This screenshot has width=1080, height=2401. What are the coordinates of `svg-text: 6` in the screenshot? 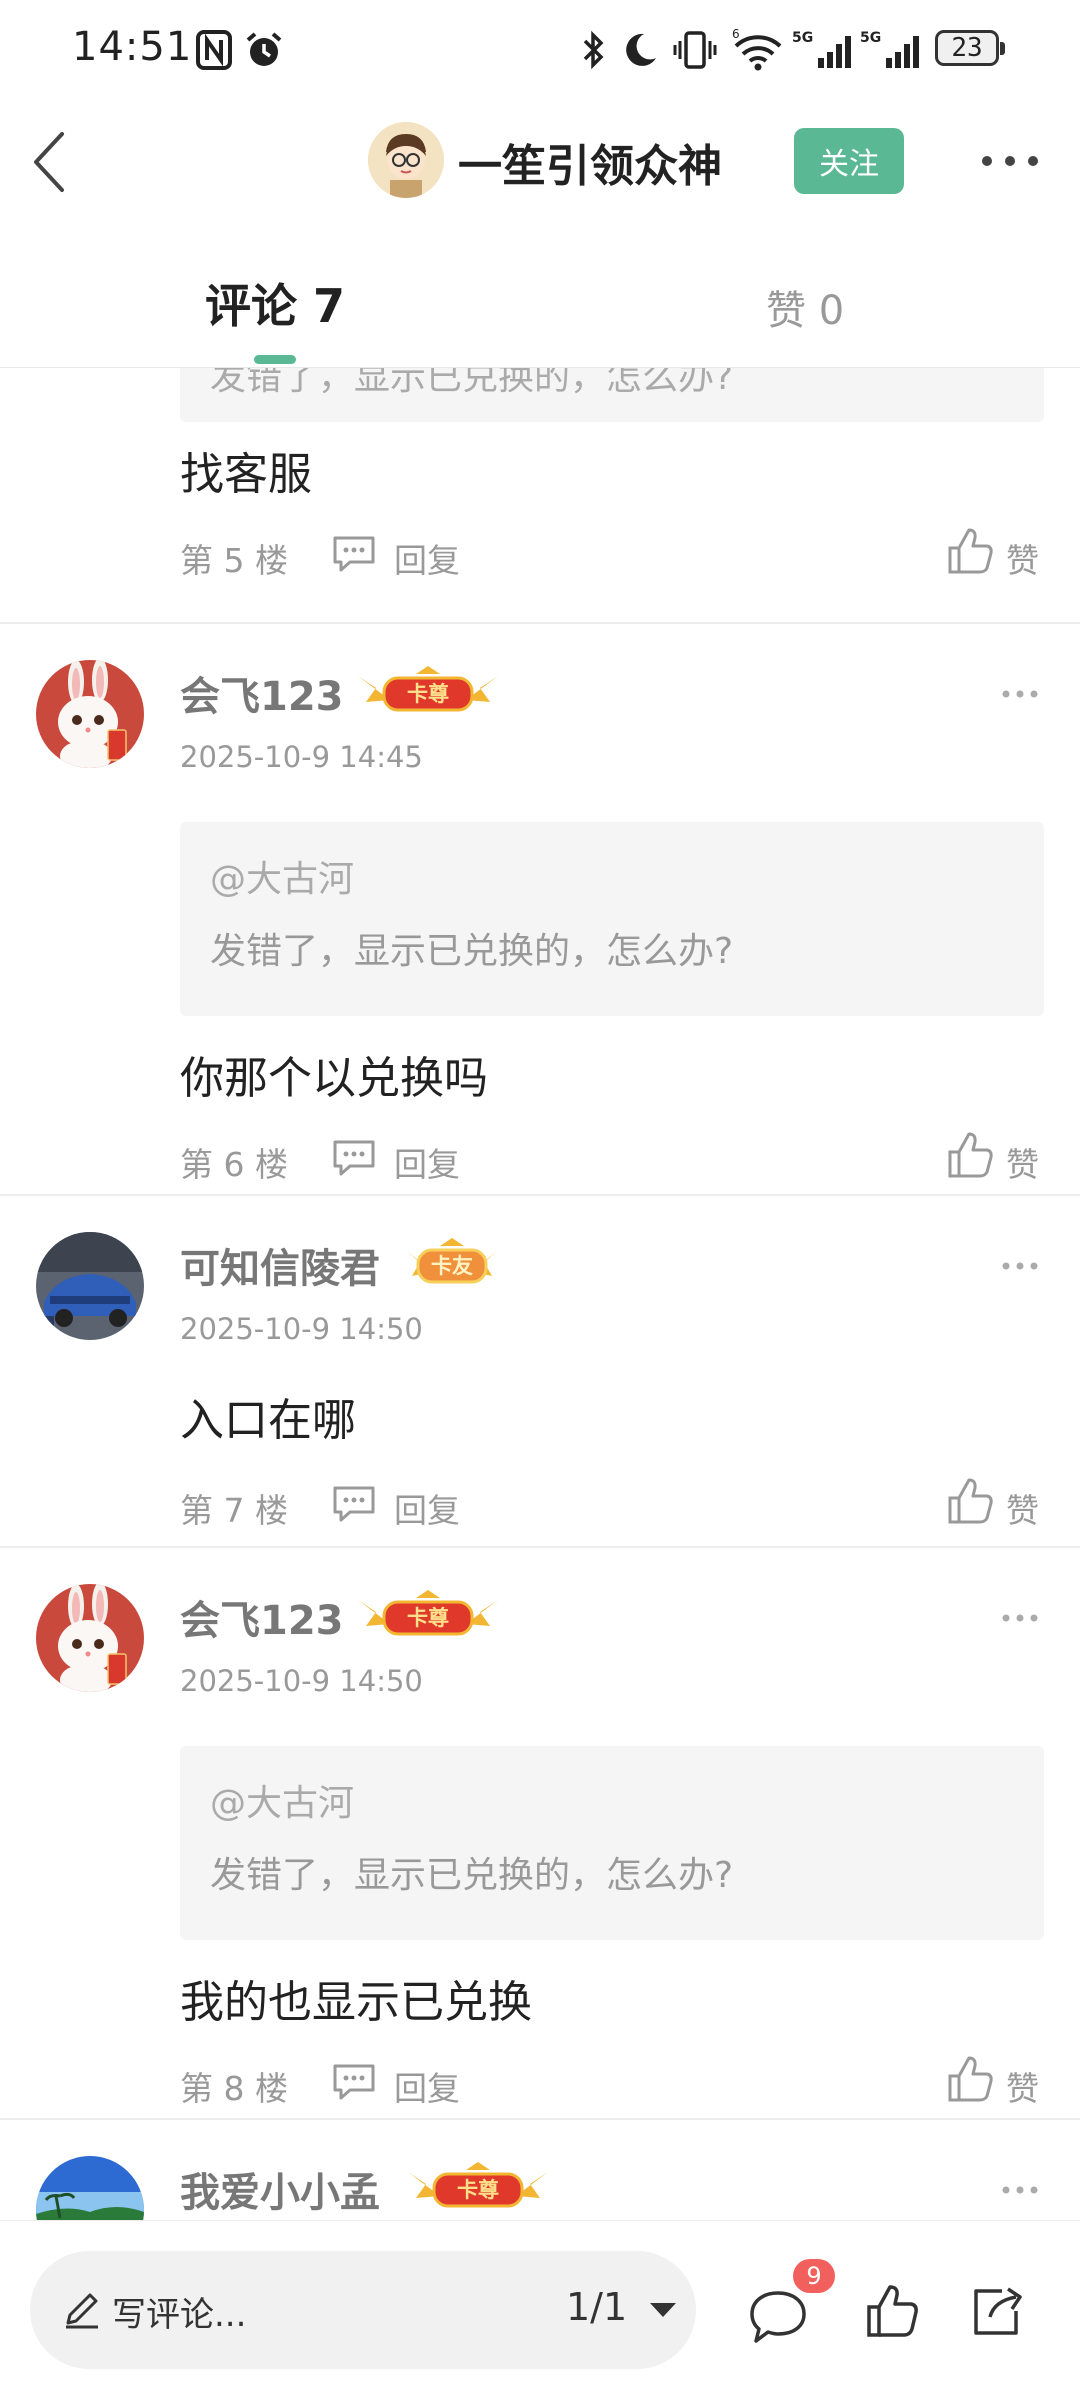 It's located at (736, 34).